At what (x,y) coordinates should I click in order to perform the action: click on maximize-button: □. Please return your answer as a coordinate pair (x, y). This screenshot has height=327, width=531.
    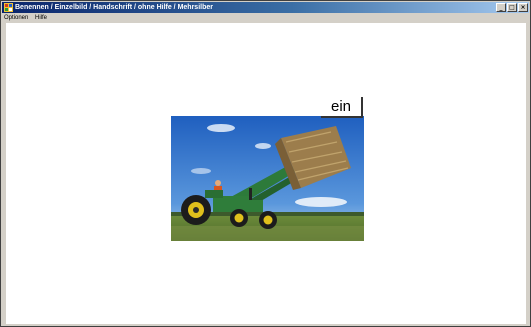
    Looking at the image, I should click on (512, 7).